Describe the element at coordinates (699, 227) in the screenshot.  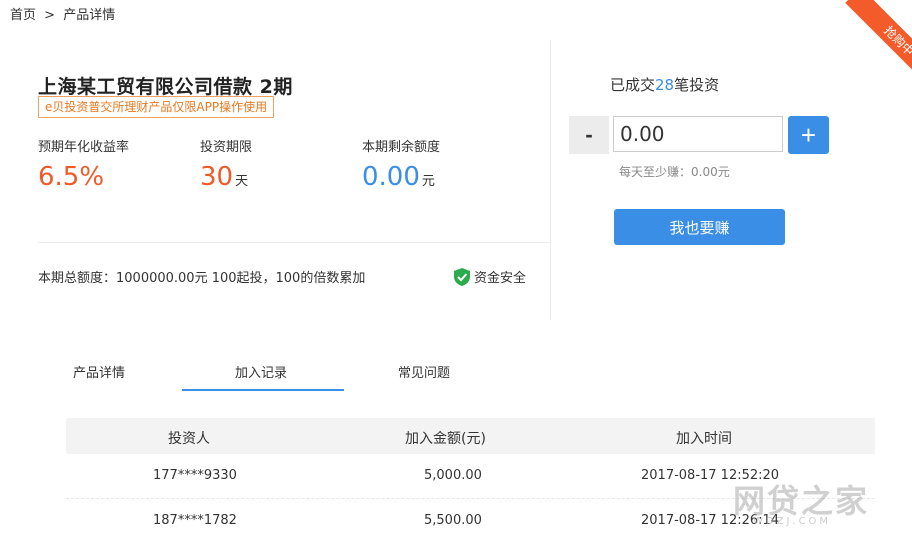
I see `invest-button: 我也要赚` at that location.